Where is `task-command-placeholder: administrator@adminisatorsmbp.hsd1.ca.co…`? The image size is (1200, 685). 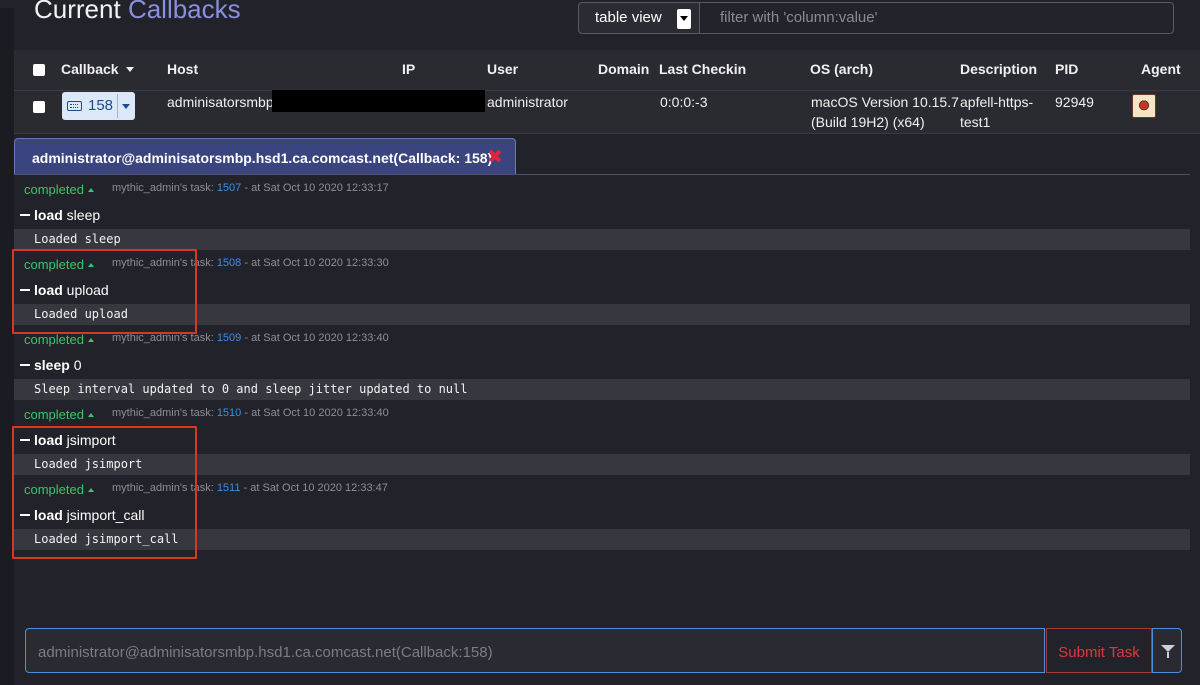
task-command-placeholder: administrator@adminisatorsmbp.hsd1.ca.co… is located at coordinates (265, 652).